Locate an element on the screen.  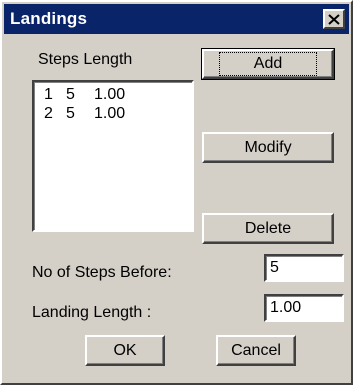
window-title: Landings is located at coordinates (49, 18).